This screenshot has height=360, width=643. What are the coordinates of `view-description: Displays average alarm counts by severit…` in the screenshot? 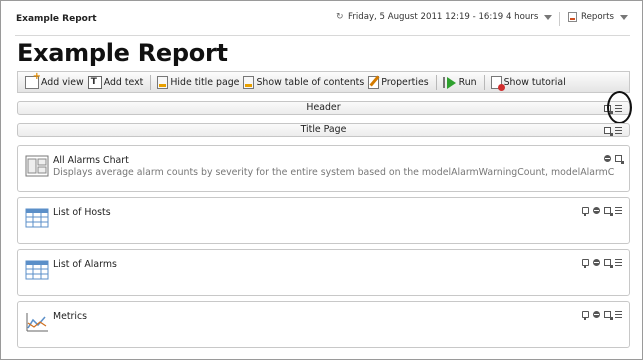 It's located at (334, 172).